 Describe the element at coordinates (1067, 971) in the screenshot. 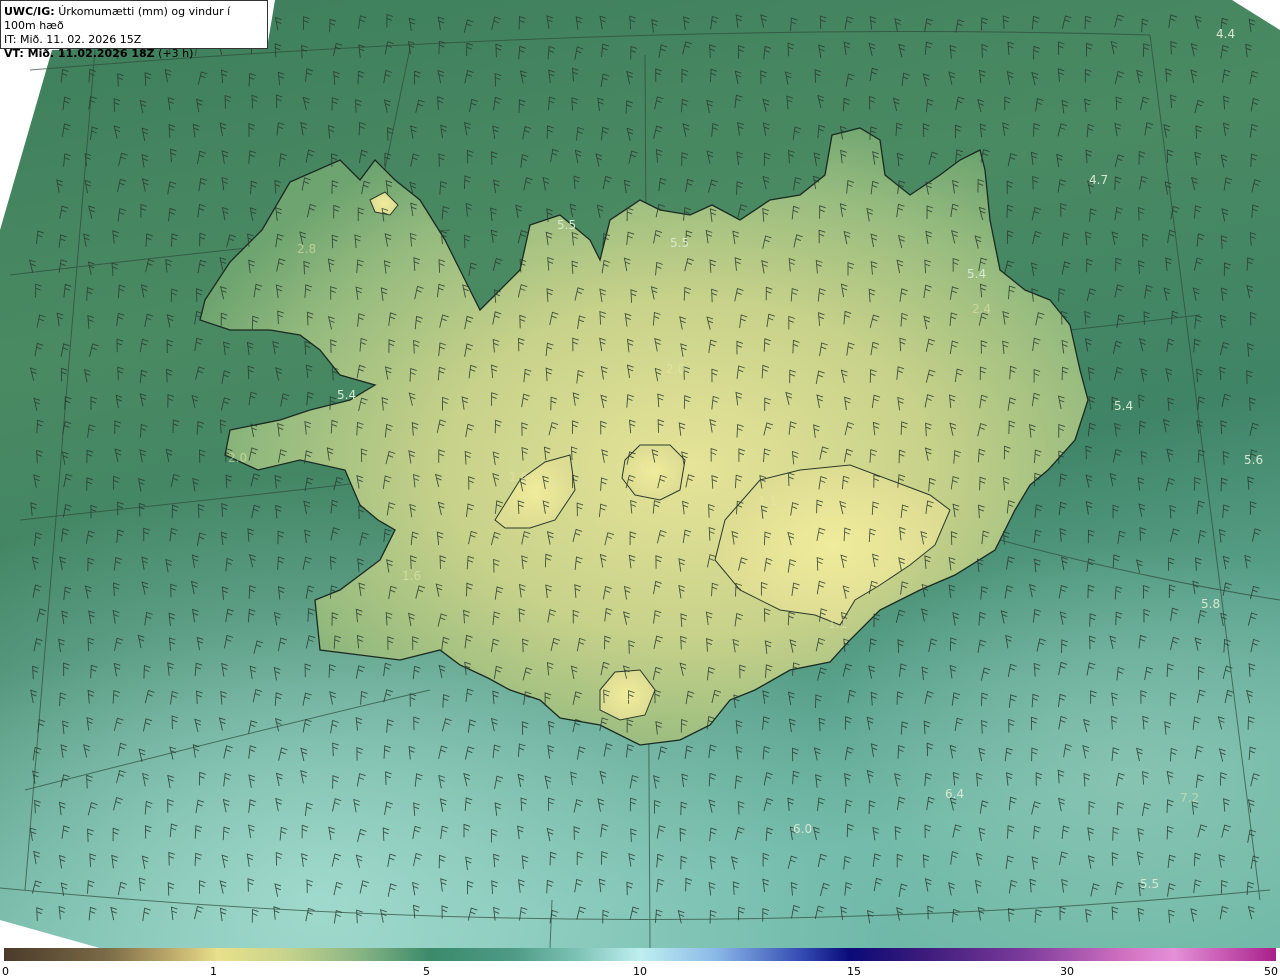

I see `legend-tick: 30` at that location.